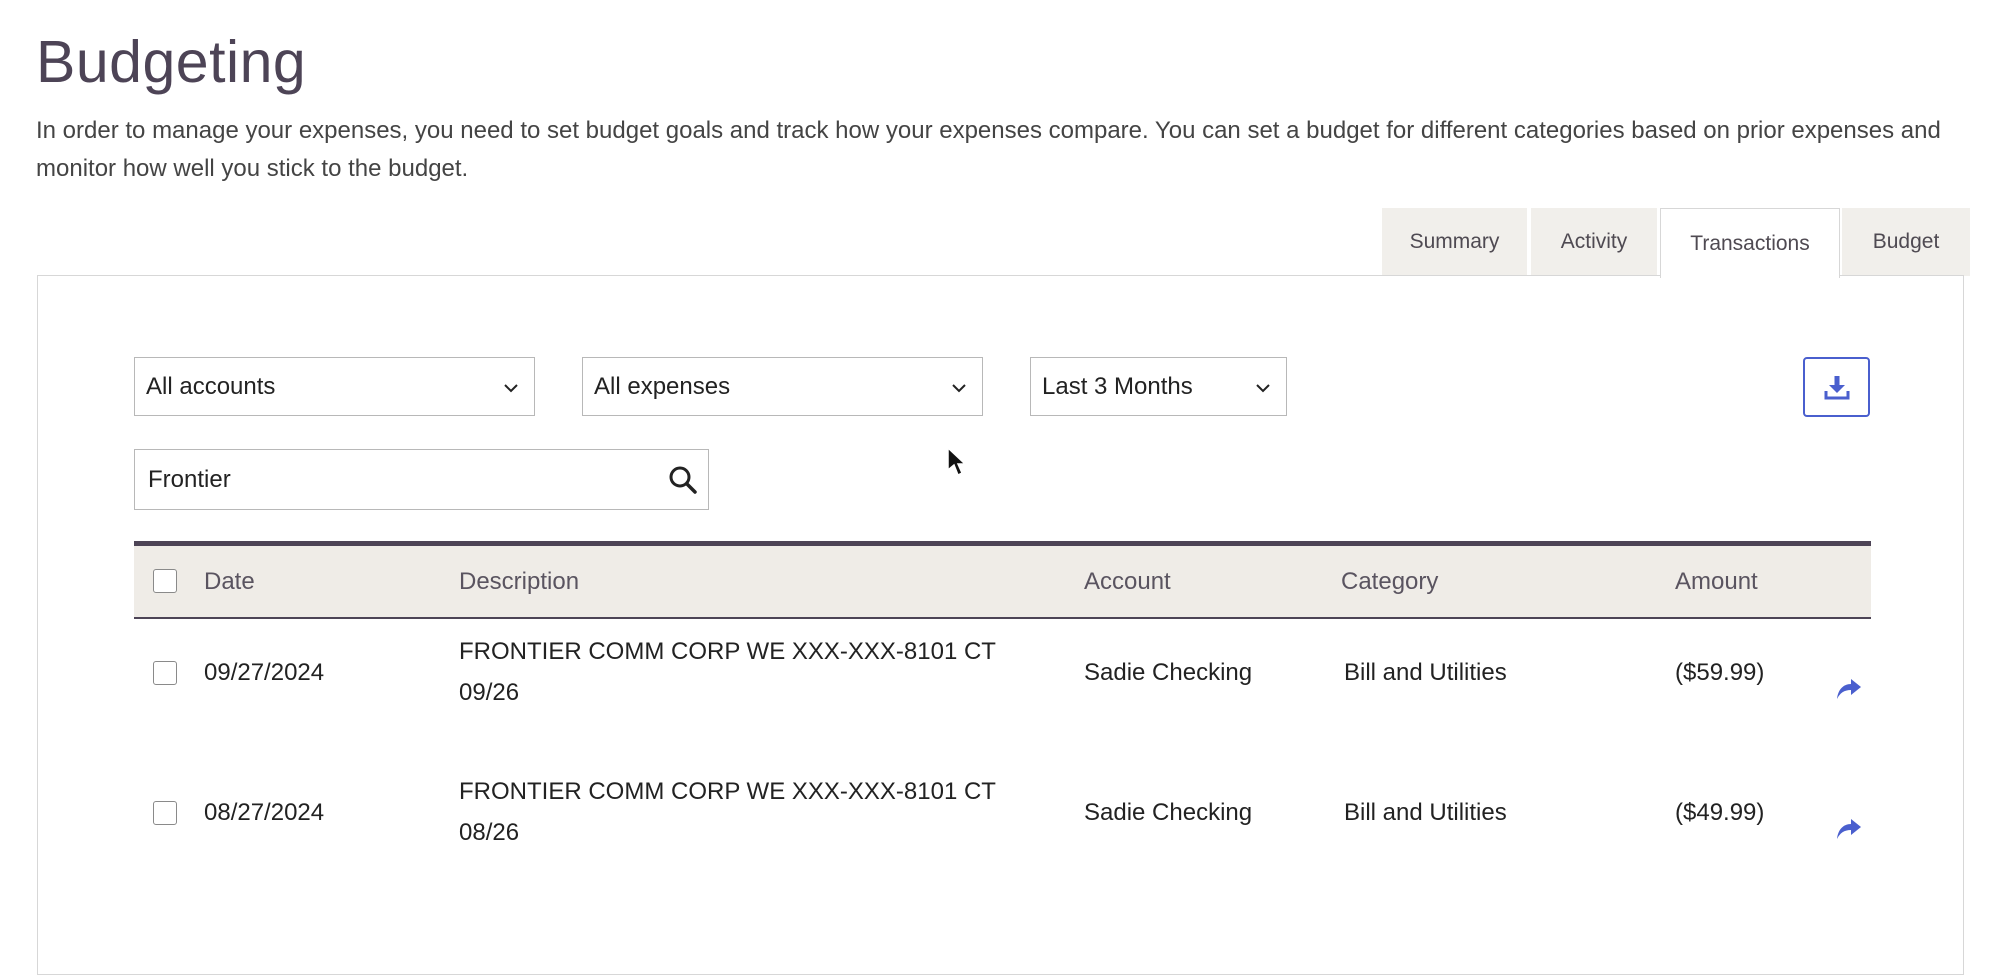 The width and height of the screenshot is (2000, 975). Describe the element at coordinates (489, 832) in the screenshot. I see `row-description-line: 08/26` at that location.